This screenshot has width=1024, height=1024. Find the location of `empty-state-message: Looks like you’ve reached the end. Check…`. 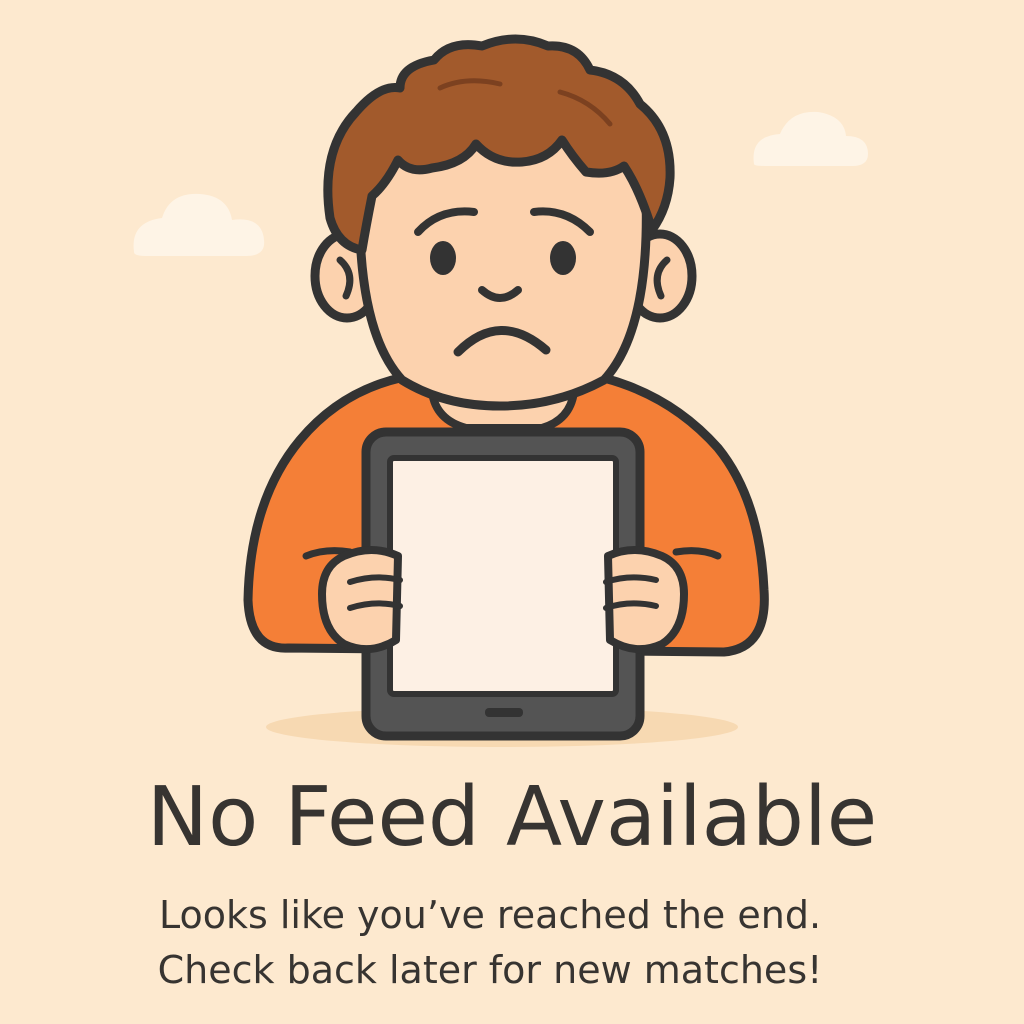

empty-state-message: Looks like you’ve reached the end. Check… is located at coordinates (490, 943).